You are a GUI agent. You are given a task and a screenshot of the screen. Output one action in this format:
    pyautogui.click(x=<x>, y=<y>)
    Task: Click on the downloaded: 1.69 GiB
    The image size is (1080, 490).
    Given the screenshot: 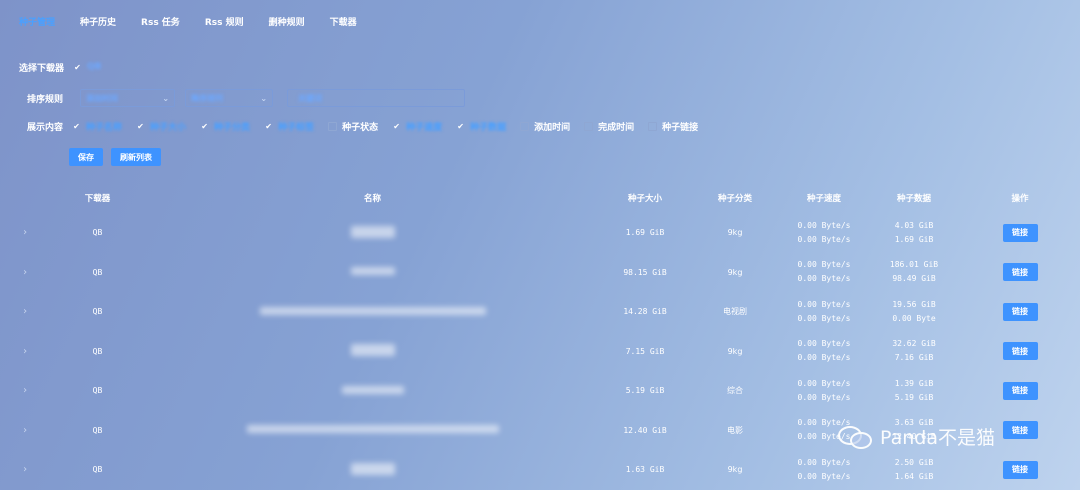 What is the action you would take?
    pyautogui.click(x=914, y=239)
    